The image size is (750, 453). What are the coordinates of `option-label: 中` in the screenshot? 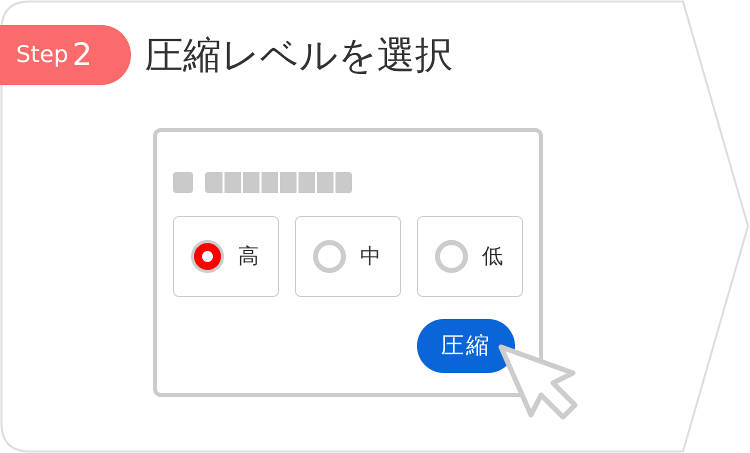 It's located at (370, 256).